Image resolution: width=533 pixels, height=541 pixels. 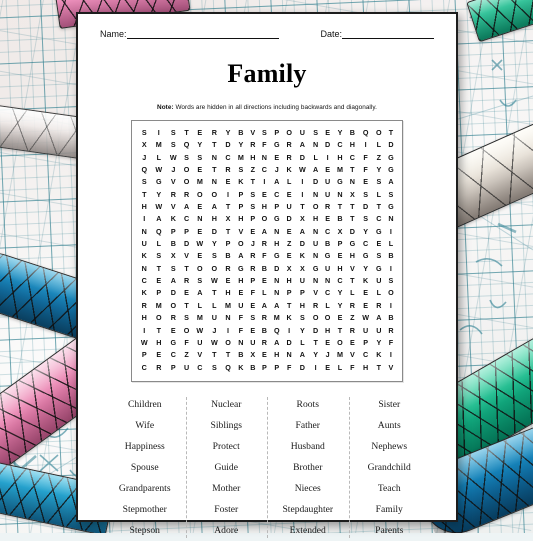 What do you see at coordinates (226, 404) in the screenshot?
I see `word-list-item: Nuclear` at bounding box center [226, 404].